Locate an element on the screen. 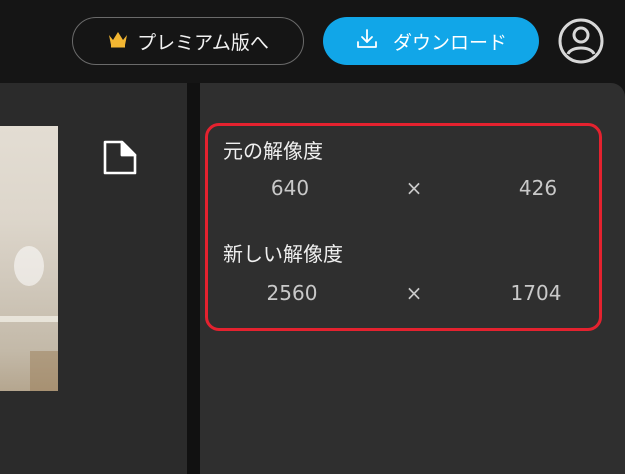 The height and width of the screenshot is (474, 625). panel-divider is located at coordinates (193, 278).